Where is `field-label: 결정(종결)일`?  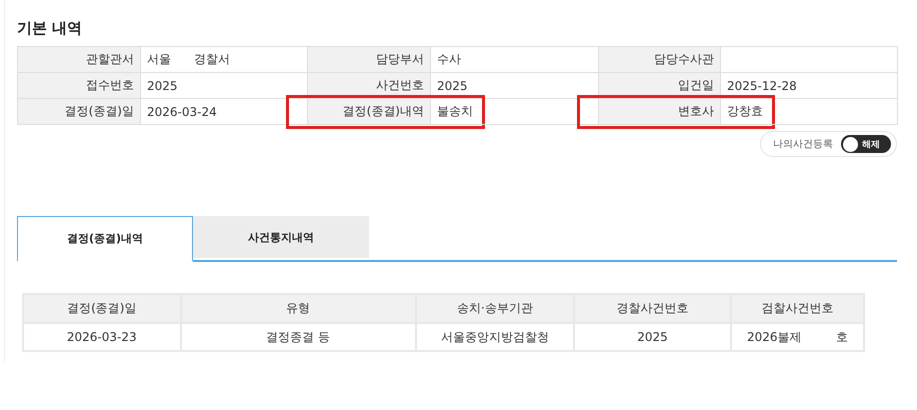
field-label: 결정(종결)일 is located at coordinates (79, 112).